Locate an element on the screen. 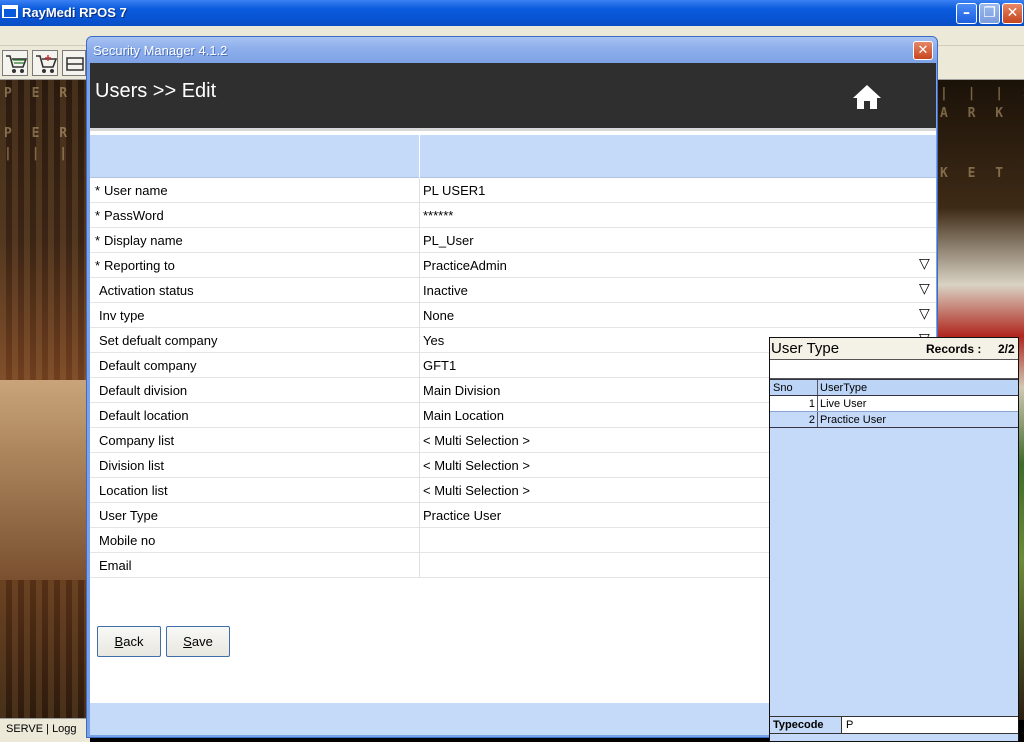 This screenshot has height=742, width=1024. field-label-text: Location list is located at coordinates (133, 490).